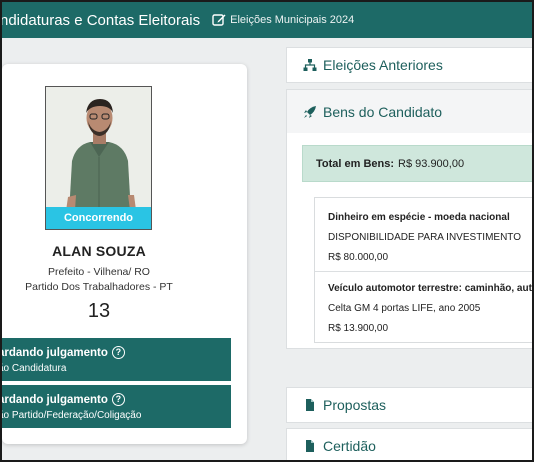 This screenshot has width=534, height=462. I want to click on status-subtitle: ão Partido/Federação/Coligação, so click(71, 415).